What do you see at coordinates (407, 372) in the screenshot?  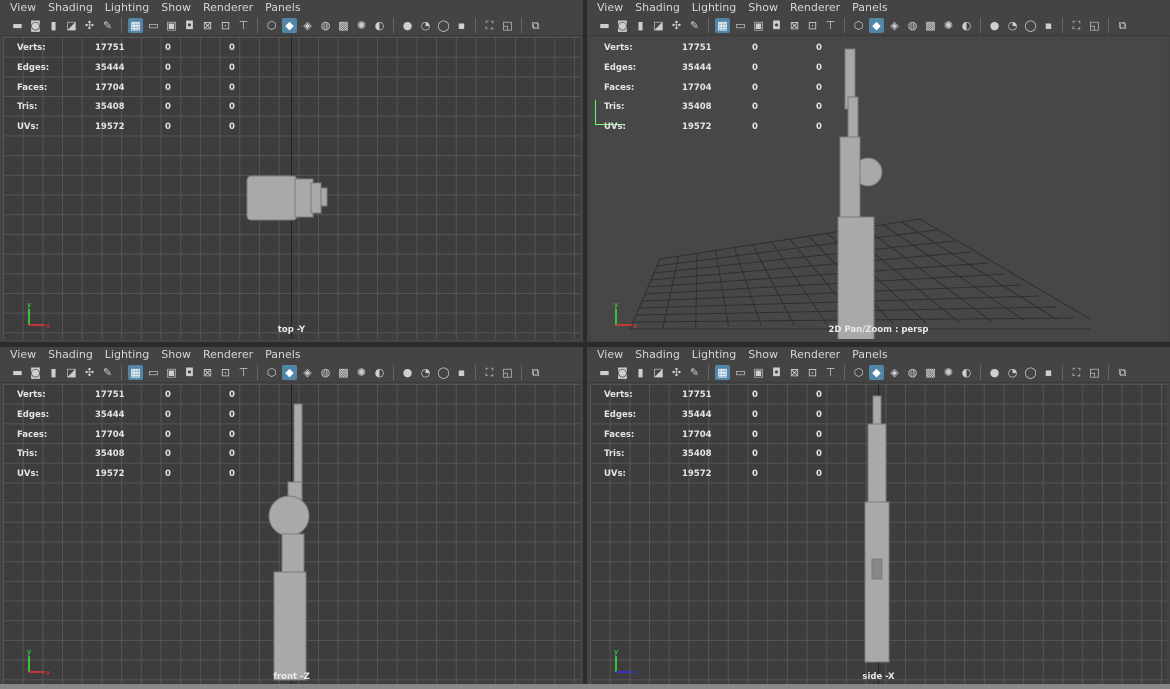 I see `screen-space-ao-icon: ●` at bounding box center [407, 372].